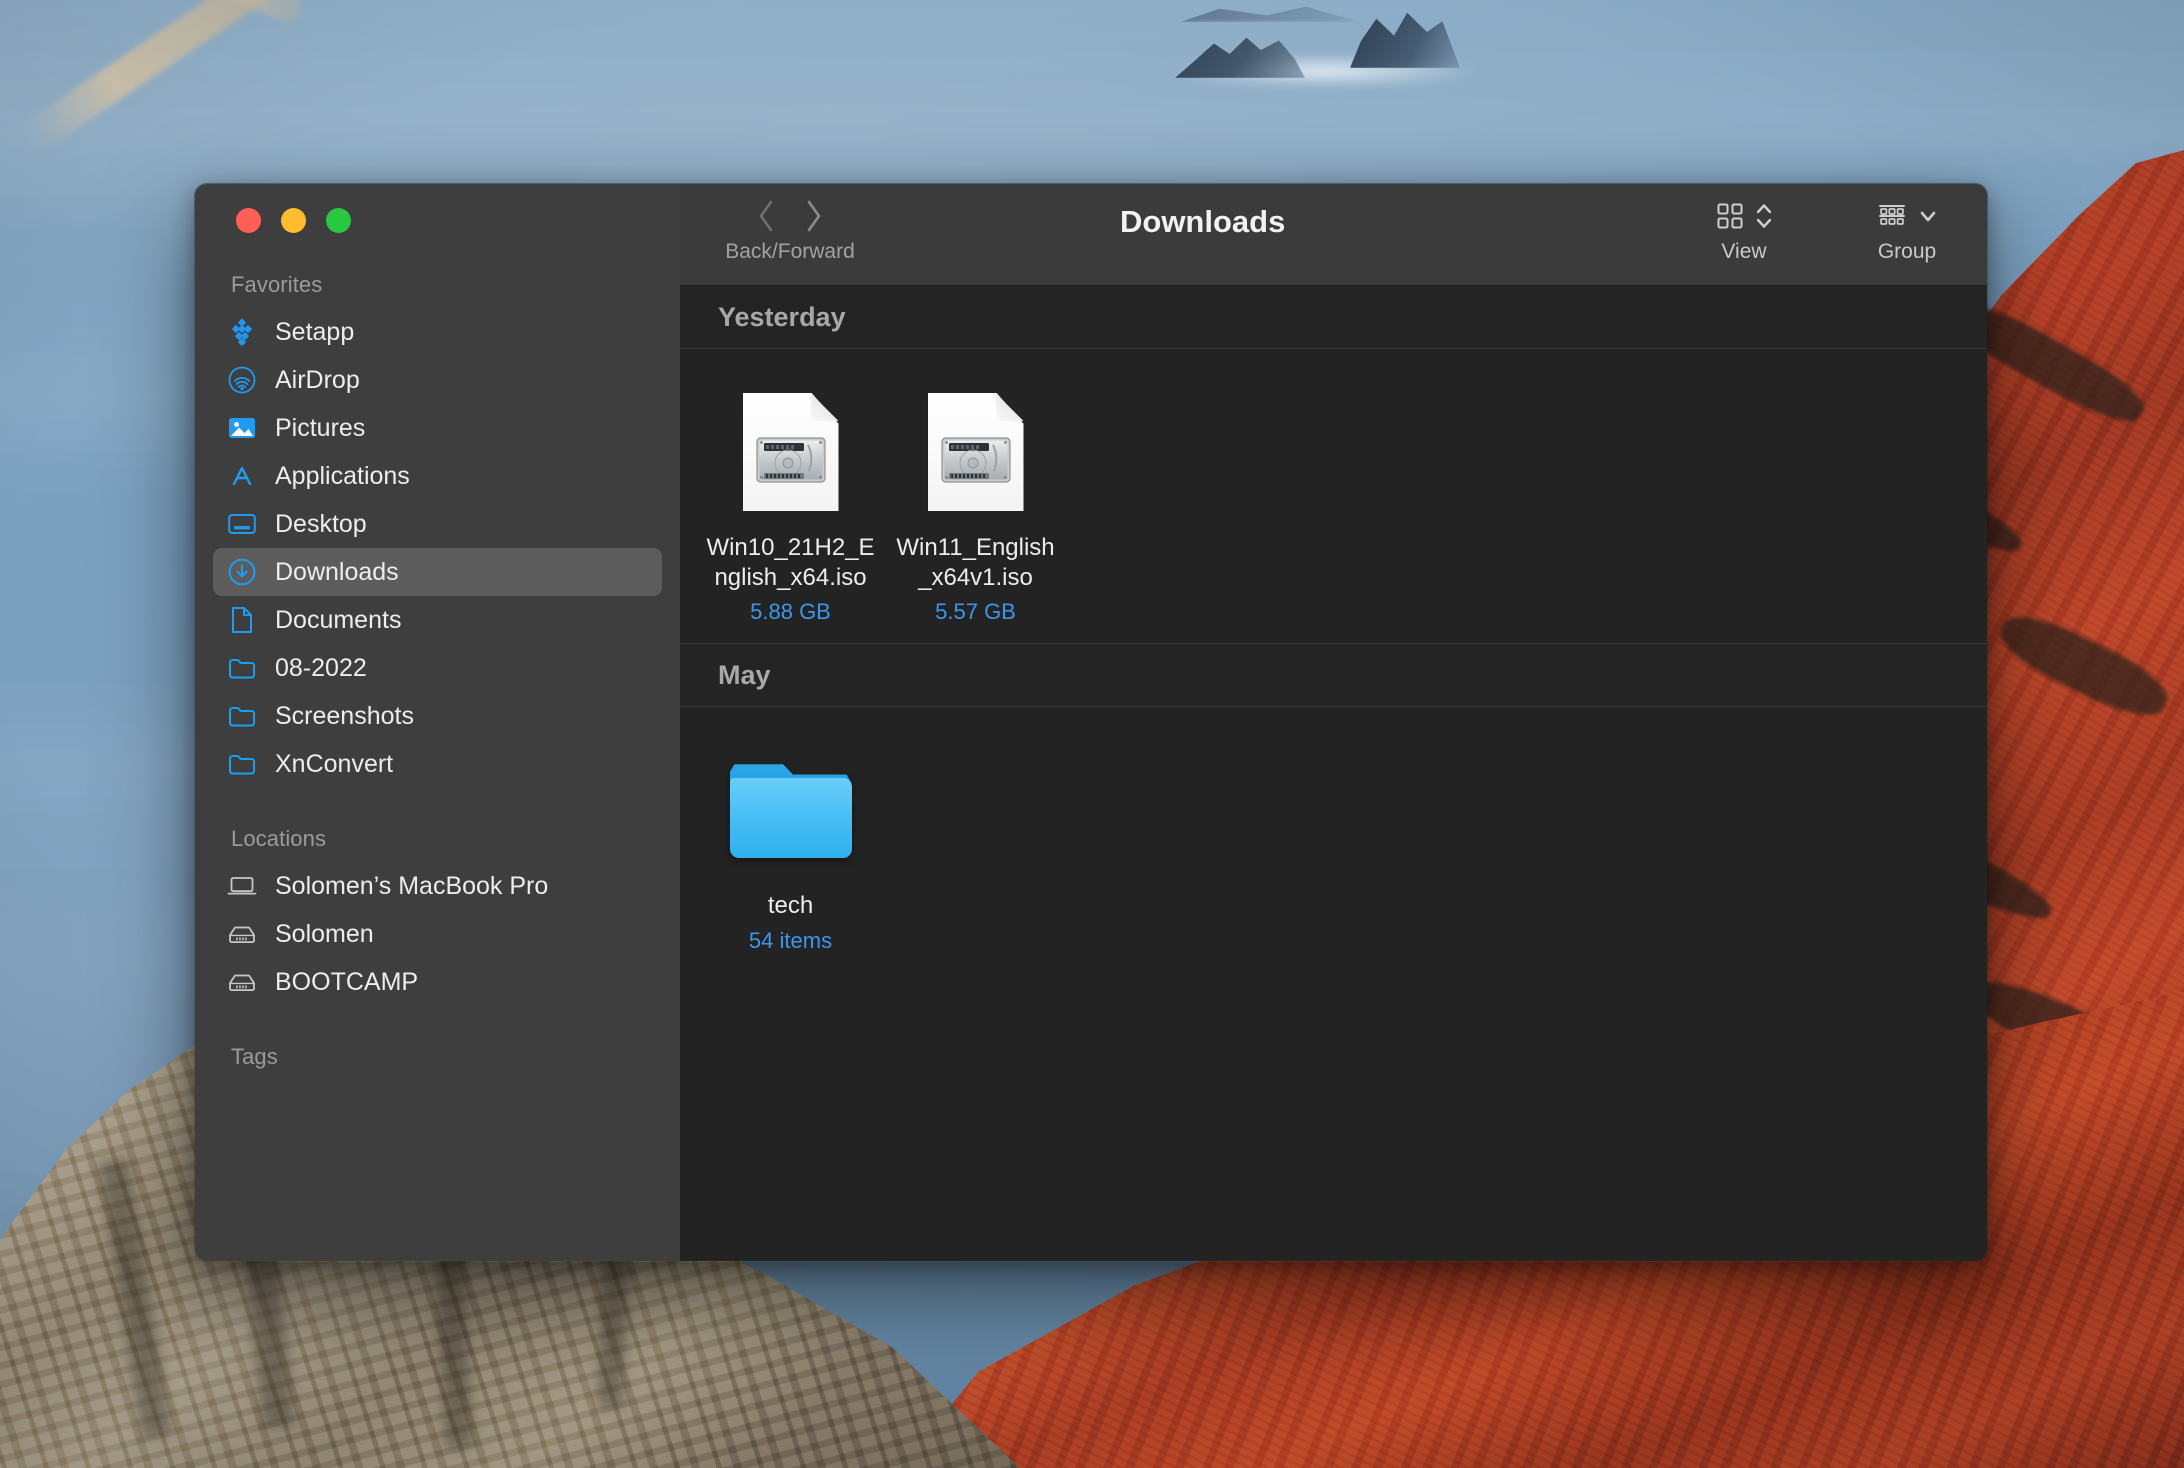 The image size is (2184, 1468). What do you see at coordinates (1203, 221) in the screenshot?
I see `window-title: Downloads` at bounding box center [1203, 221].